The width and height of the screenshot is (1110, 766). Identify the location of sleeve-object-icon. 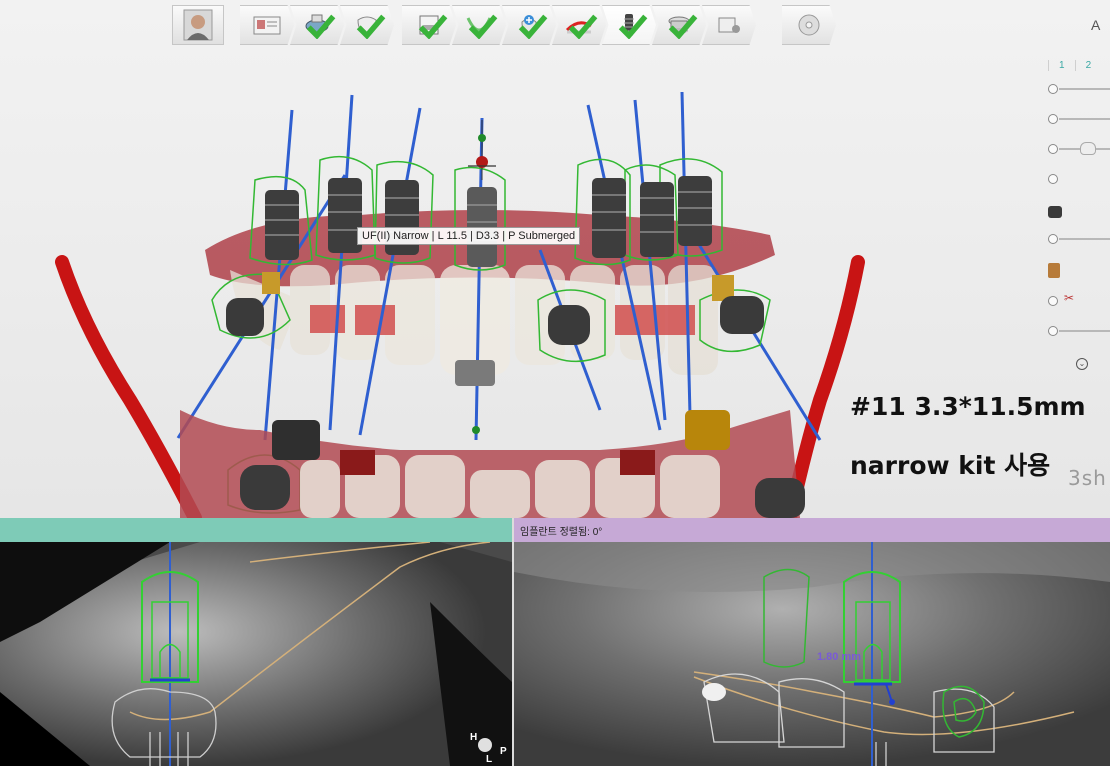
(1054, 270).